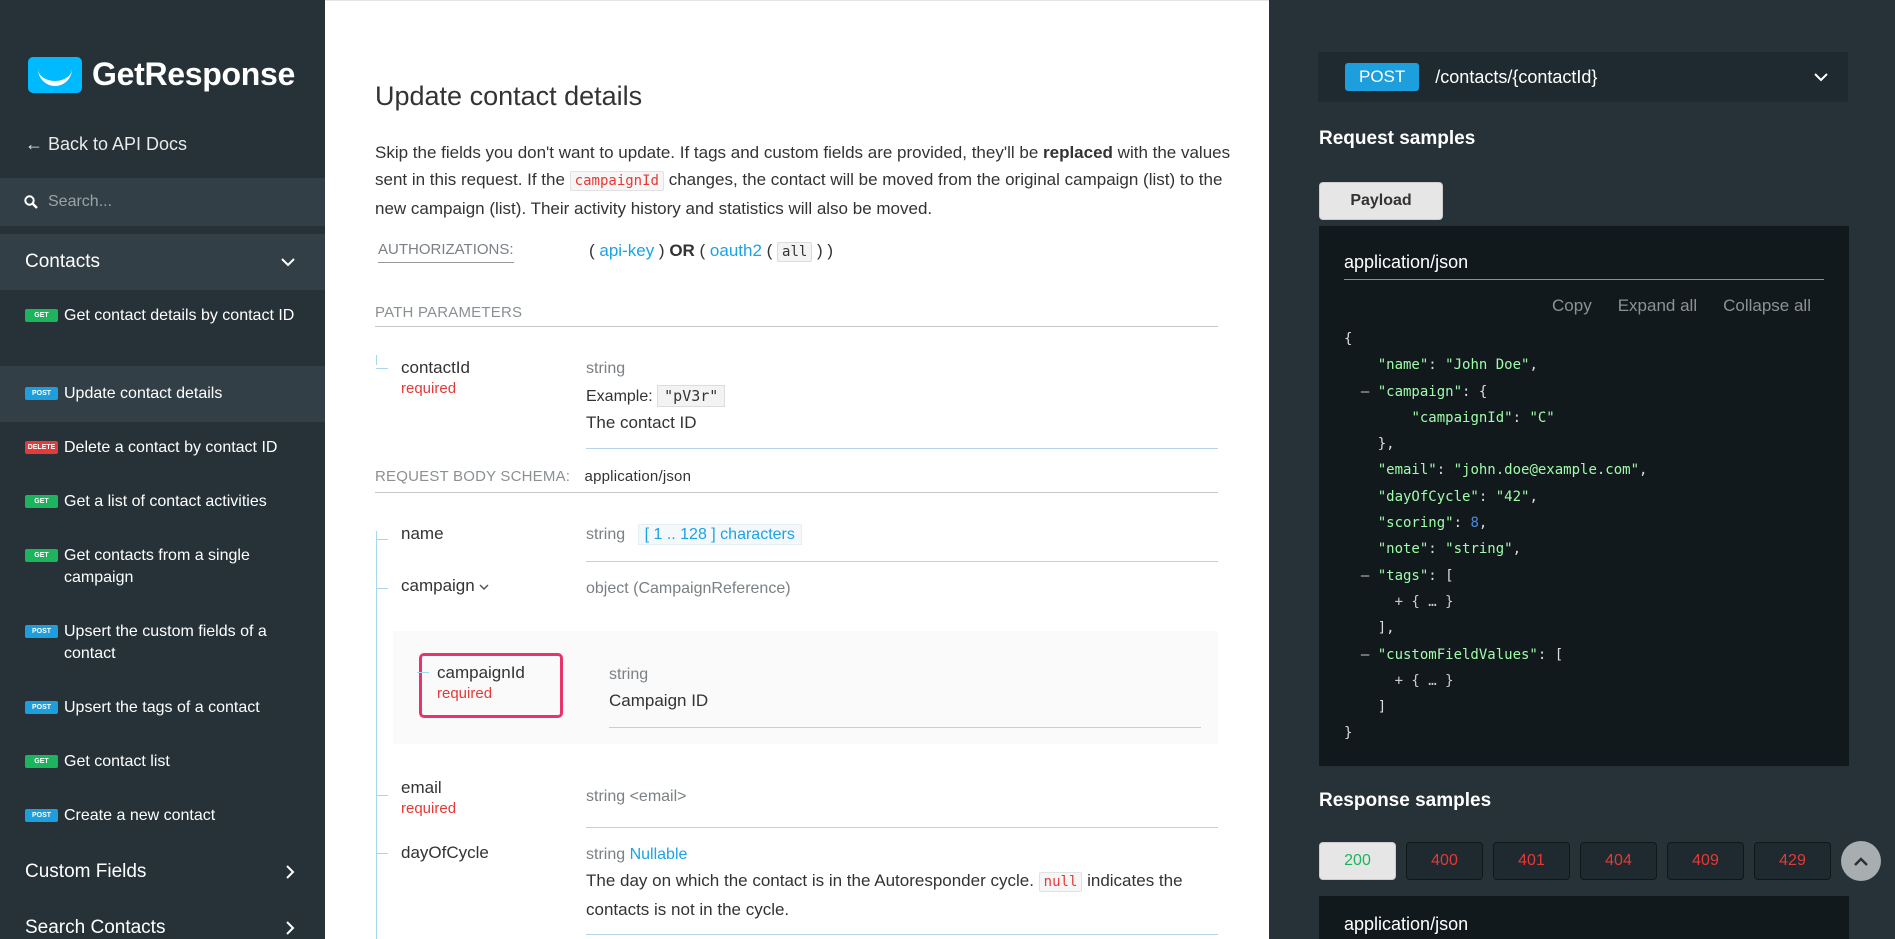 This screenshot has width=1895, height=939. What do you see at coordinates (157, 566) in the screenshot?
I see `sidebar-item-label: Get contacts from a single campaign` at bounding box center [157, 566].